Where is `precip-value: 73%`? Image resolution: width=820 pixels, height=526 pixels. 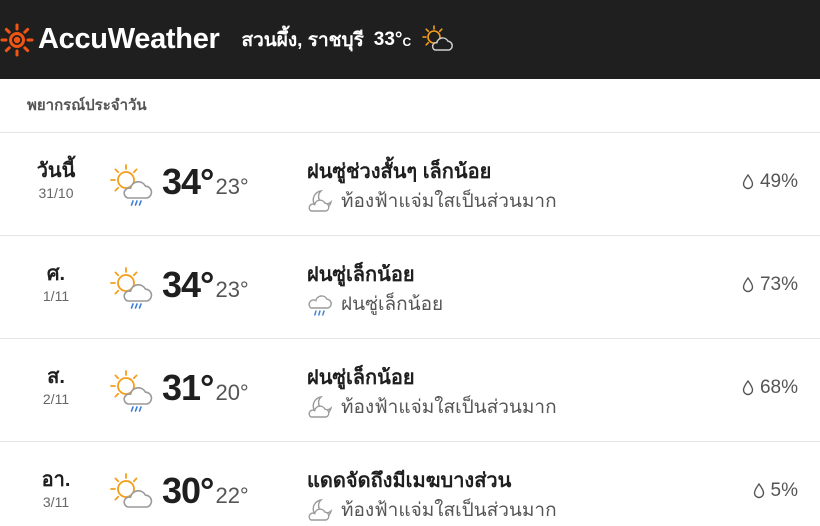 precip-value: 73% is located at coordinates (778, 284).